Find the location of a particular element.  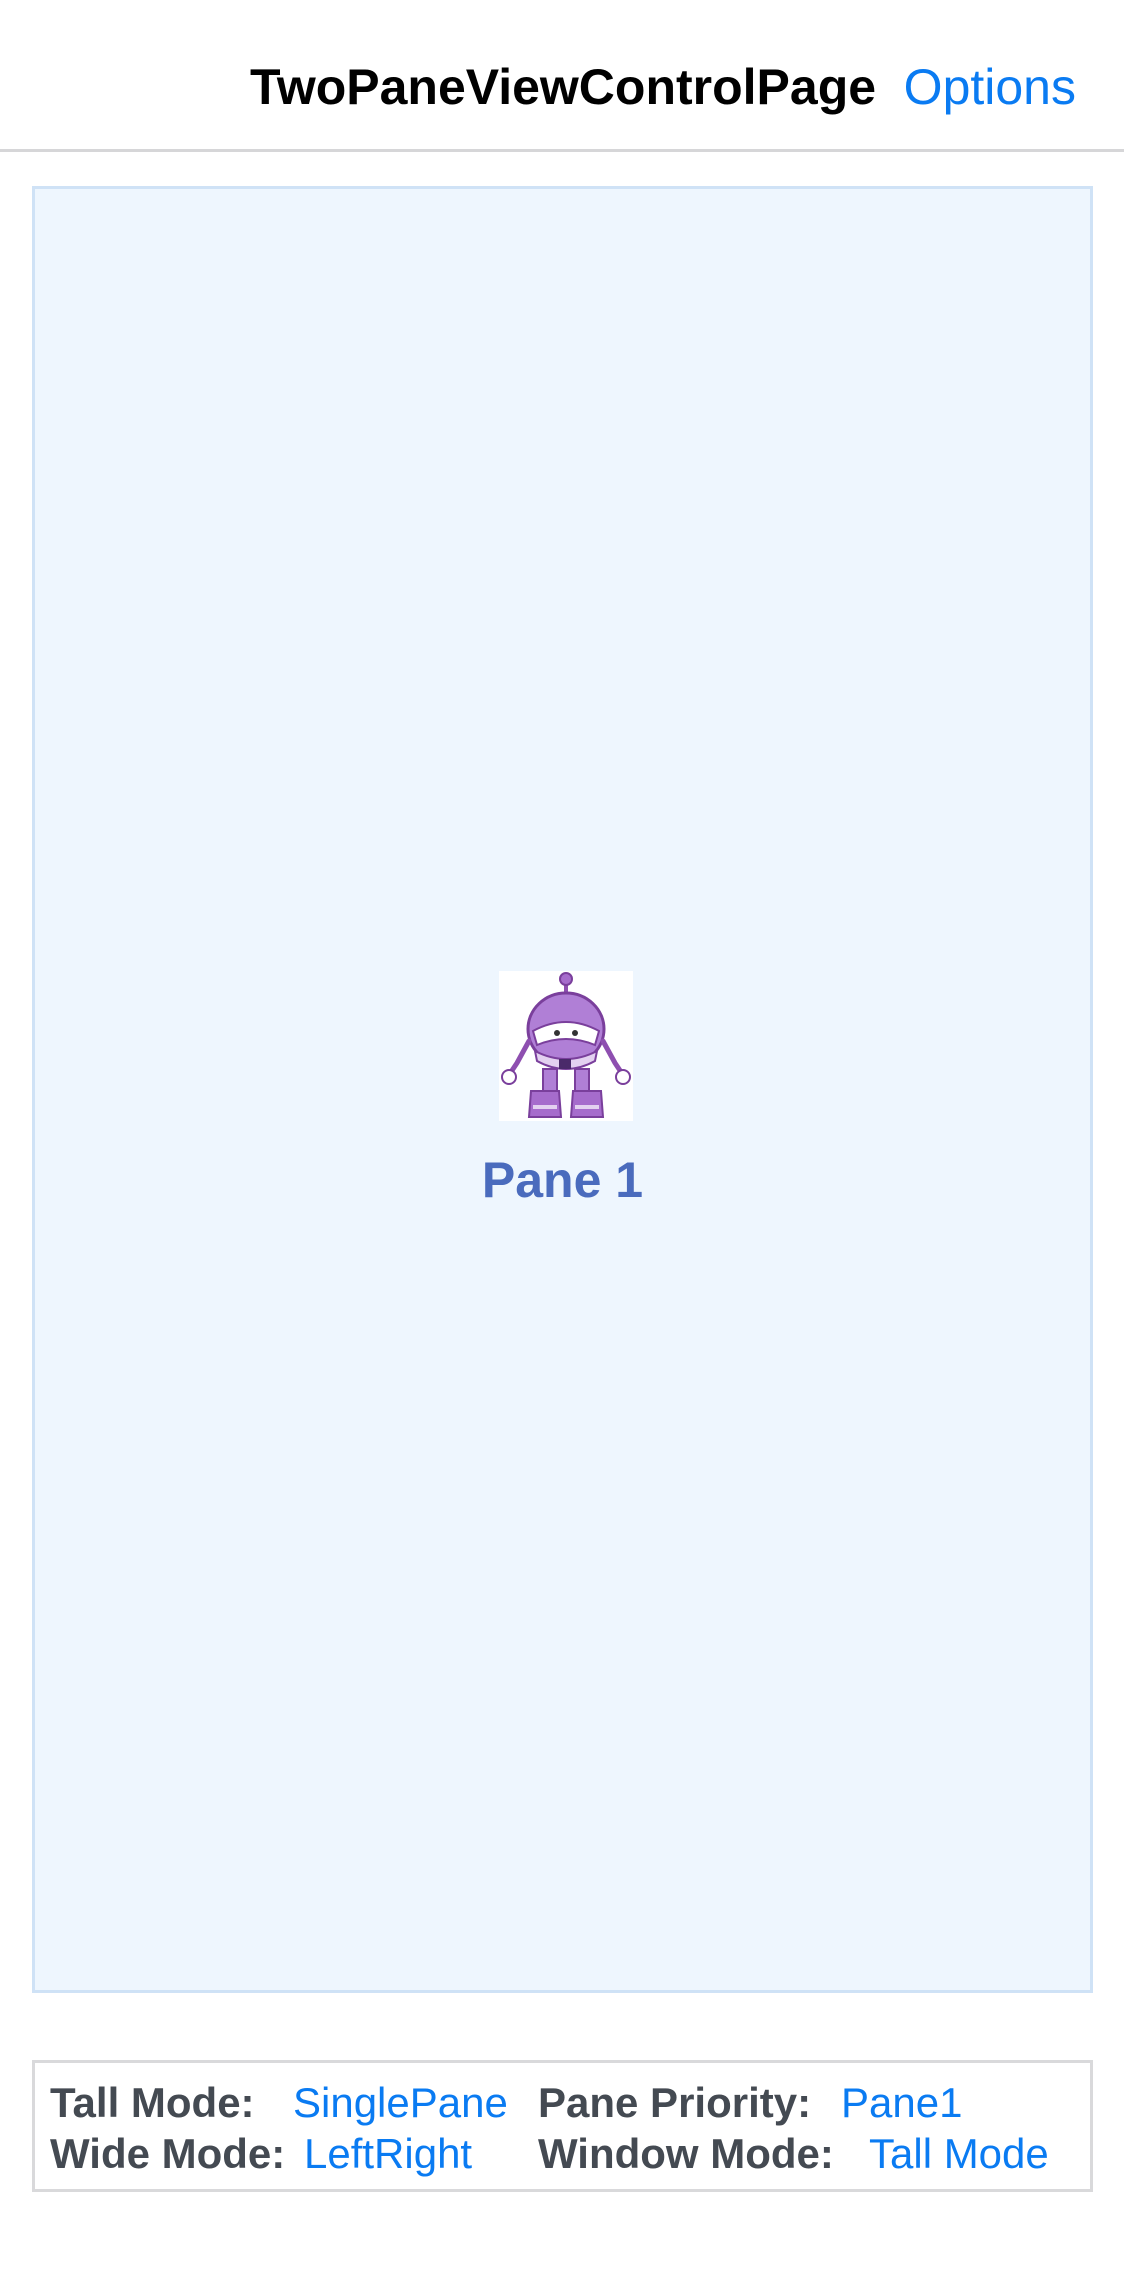

window-mode-value: Tall Mode is located at coordinates (959, 2153).